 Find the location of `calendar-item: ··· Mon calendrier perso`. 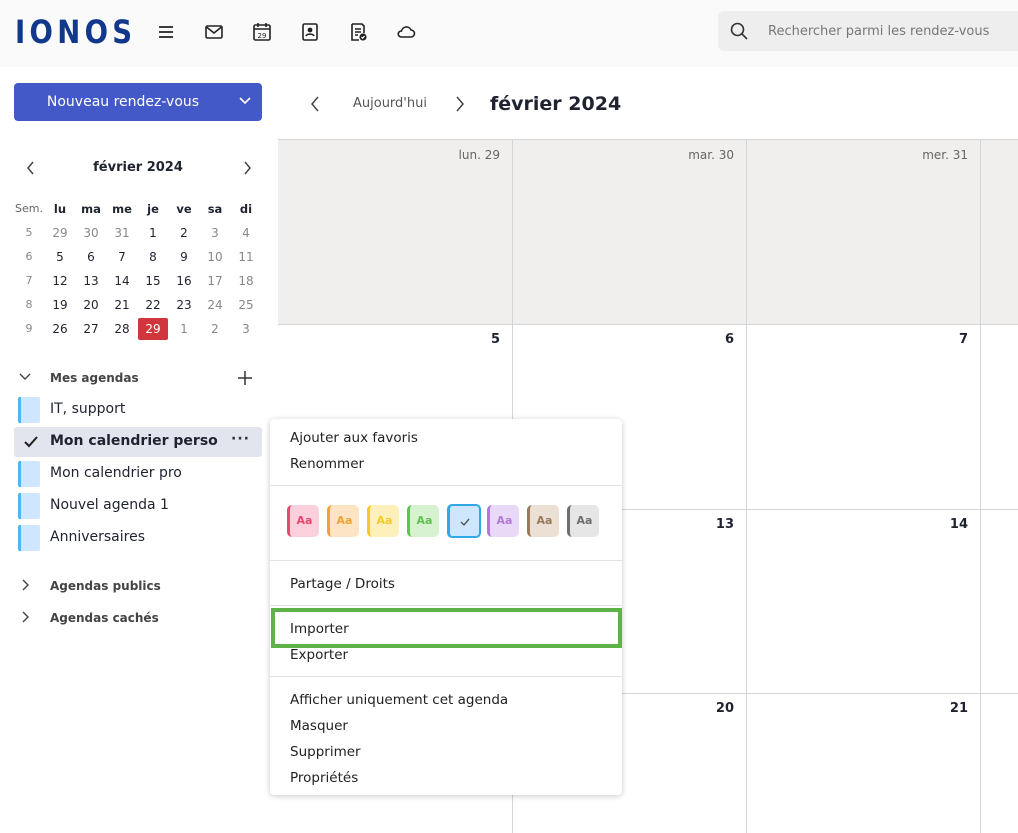

calendar-item: ··· Mon calendrier perso is located at coordinates (138, 442).